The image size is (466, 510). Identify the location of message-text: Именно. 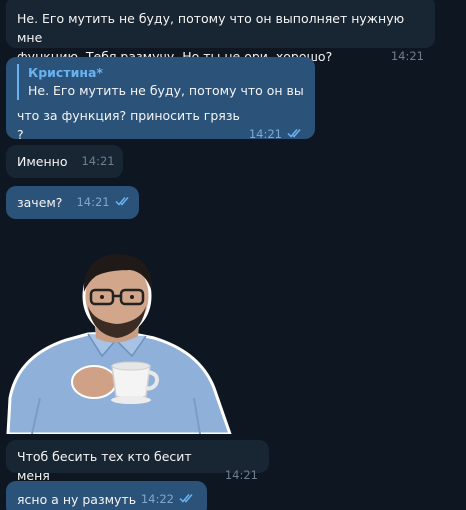
(42, 161).